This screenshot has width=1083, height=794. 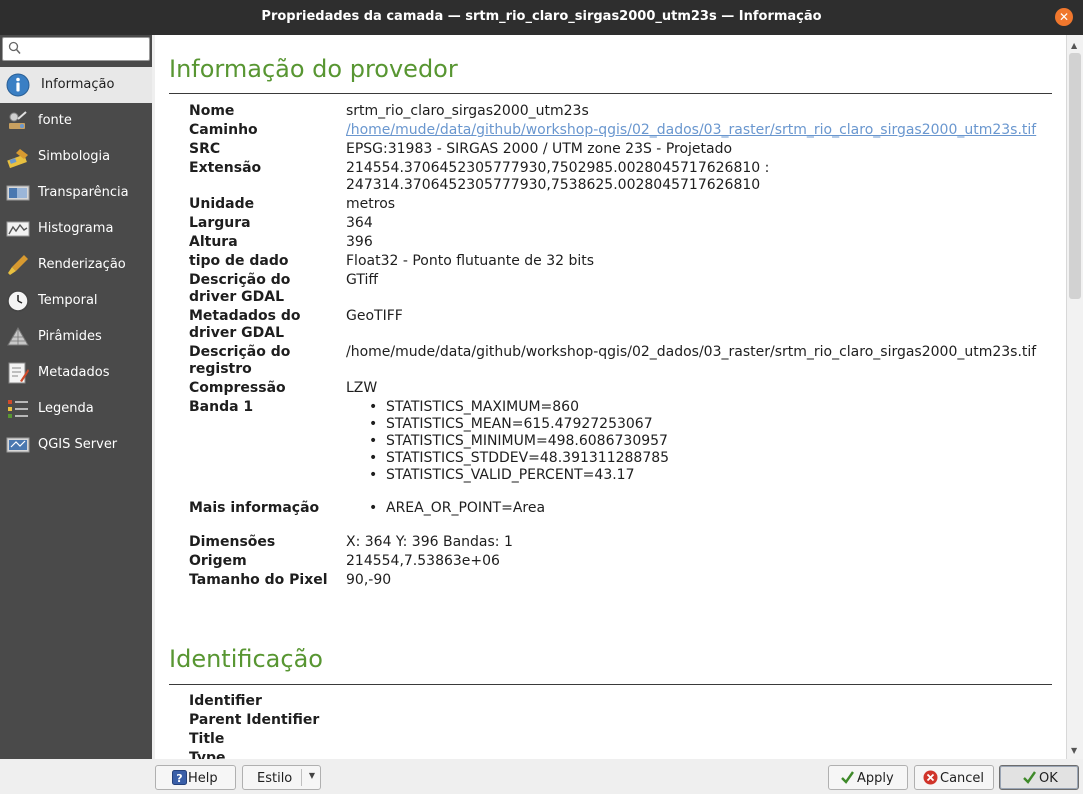 What do you see at coordinates (207, 754) in the screenshot?
I see `field-label: Type` at bounding box center [207, 754].